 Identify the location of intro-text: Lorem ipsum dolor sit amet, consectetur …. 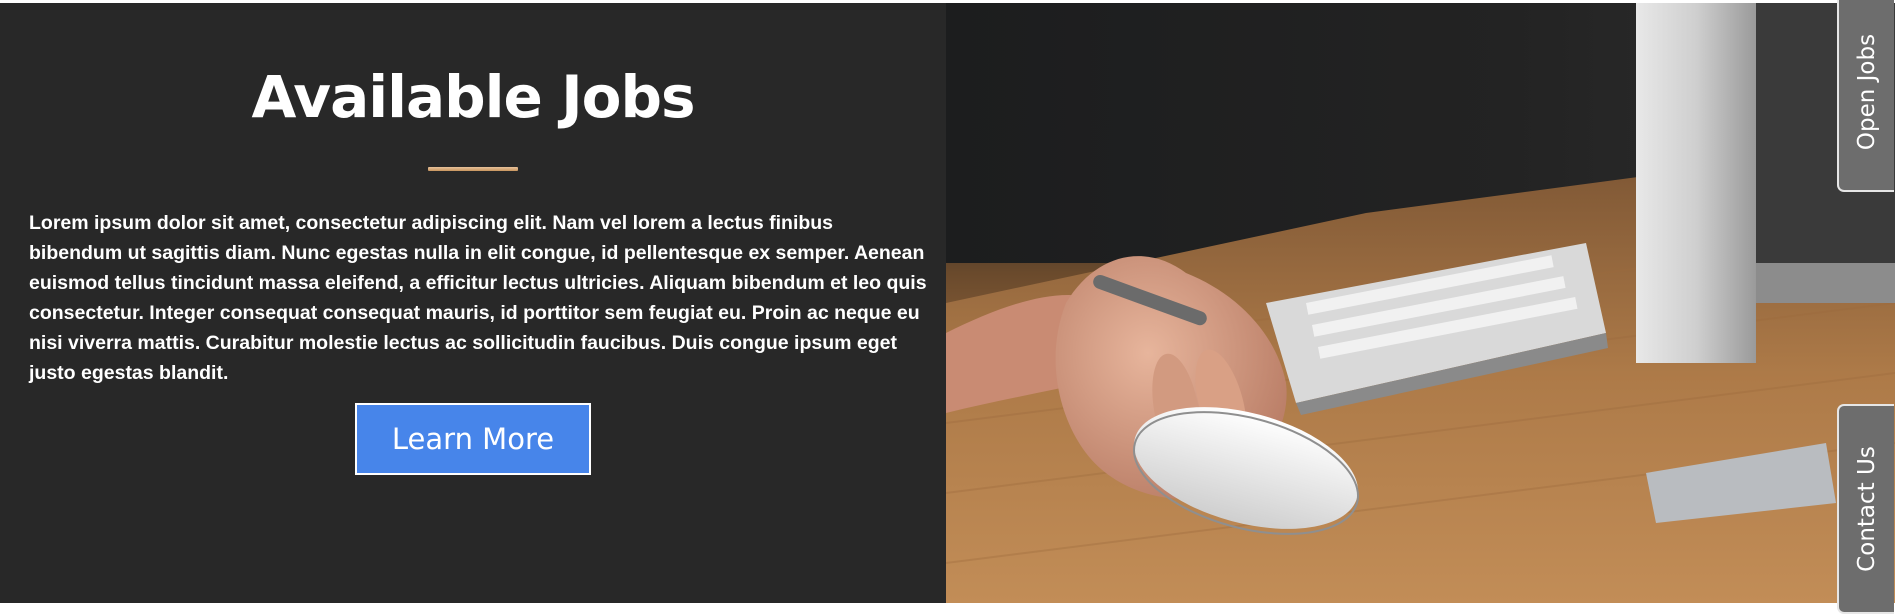
(478, 298).